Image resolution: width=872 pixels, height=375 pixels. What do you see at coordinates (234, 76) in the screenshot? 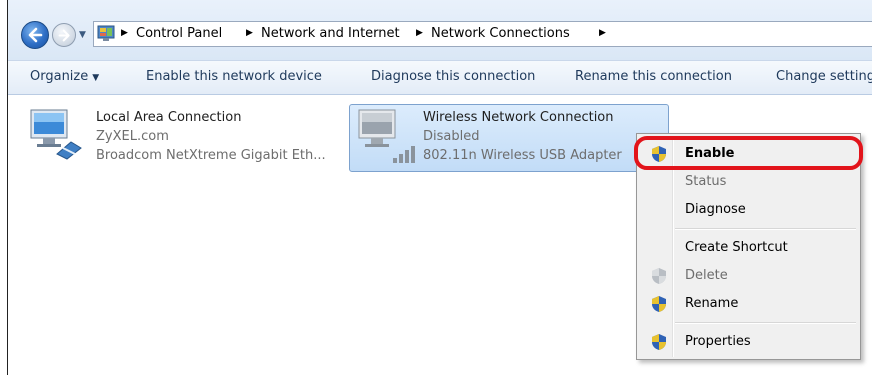
I see `enable-device-button: Enable this network device` at bounding box center [234, 76].